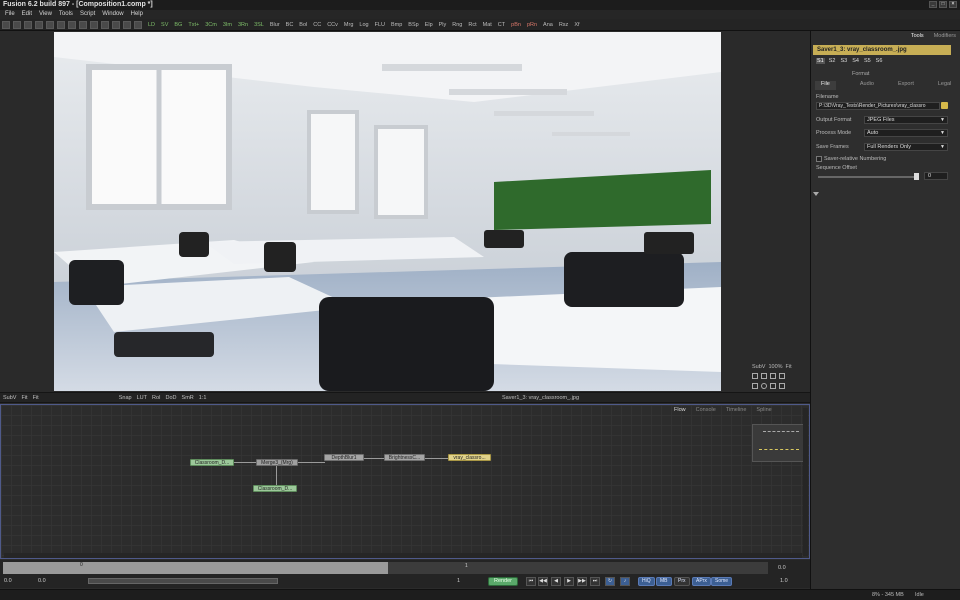 Image resolution: width=960 pixels, height=600 pixels. I want to click on tool-button-sv: SV, so click(164, 25).